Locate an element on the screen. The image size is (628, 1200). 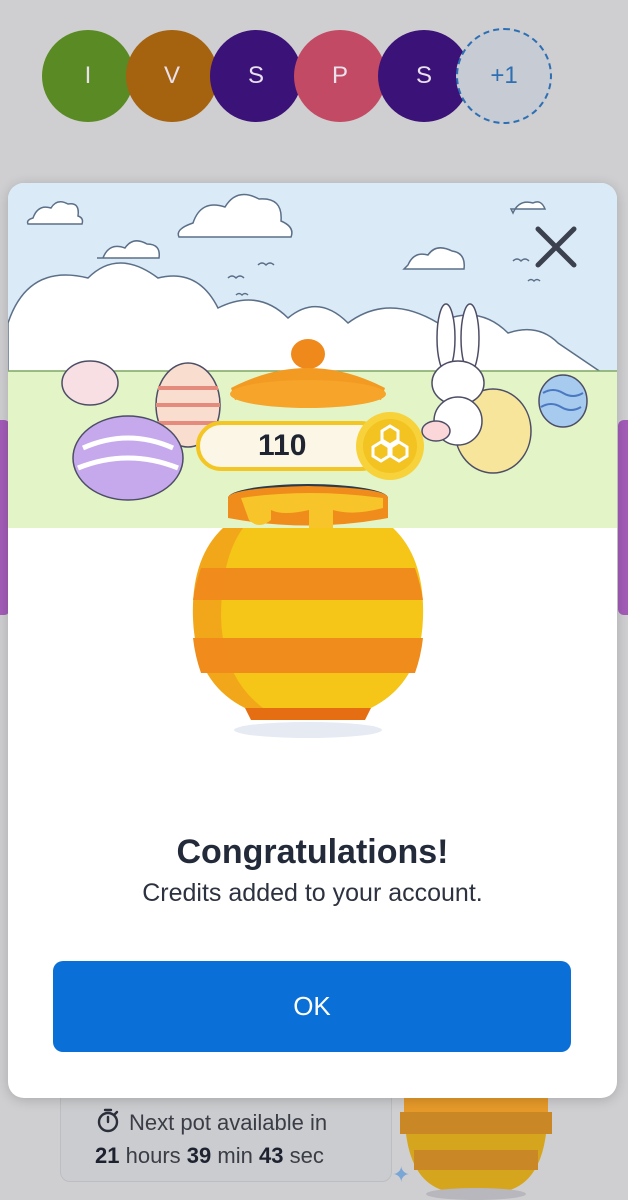
participant-avatars: I V S P S +1 is located at coordinates (302, 76).